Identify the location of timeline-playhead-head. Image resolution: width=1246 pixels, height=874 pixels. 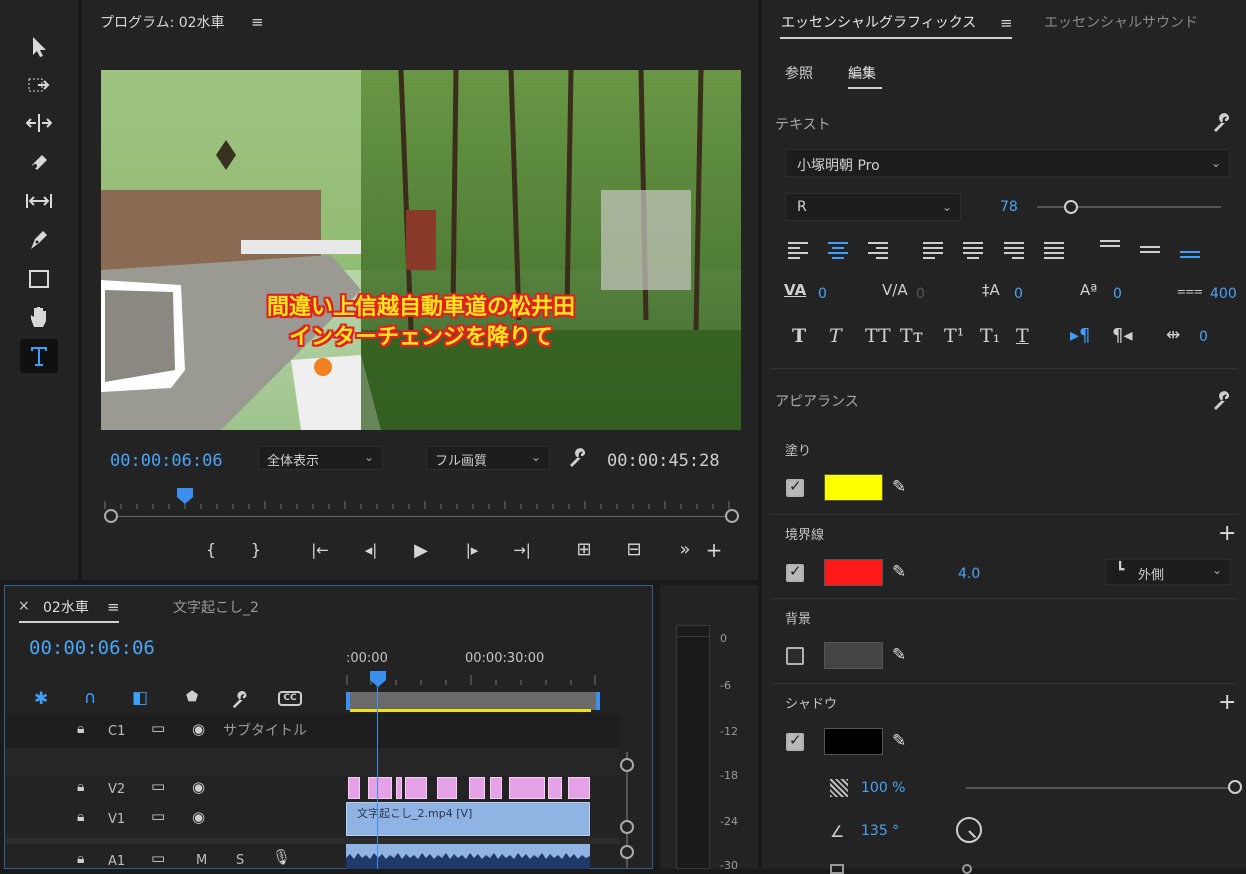
(378, 681).